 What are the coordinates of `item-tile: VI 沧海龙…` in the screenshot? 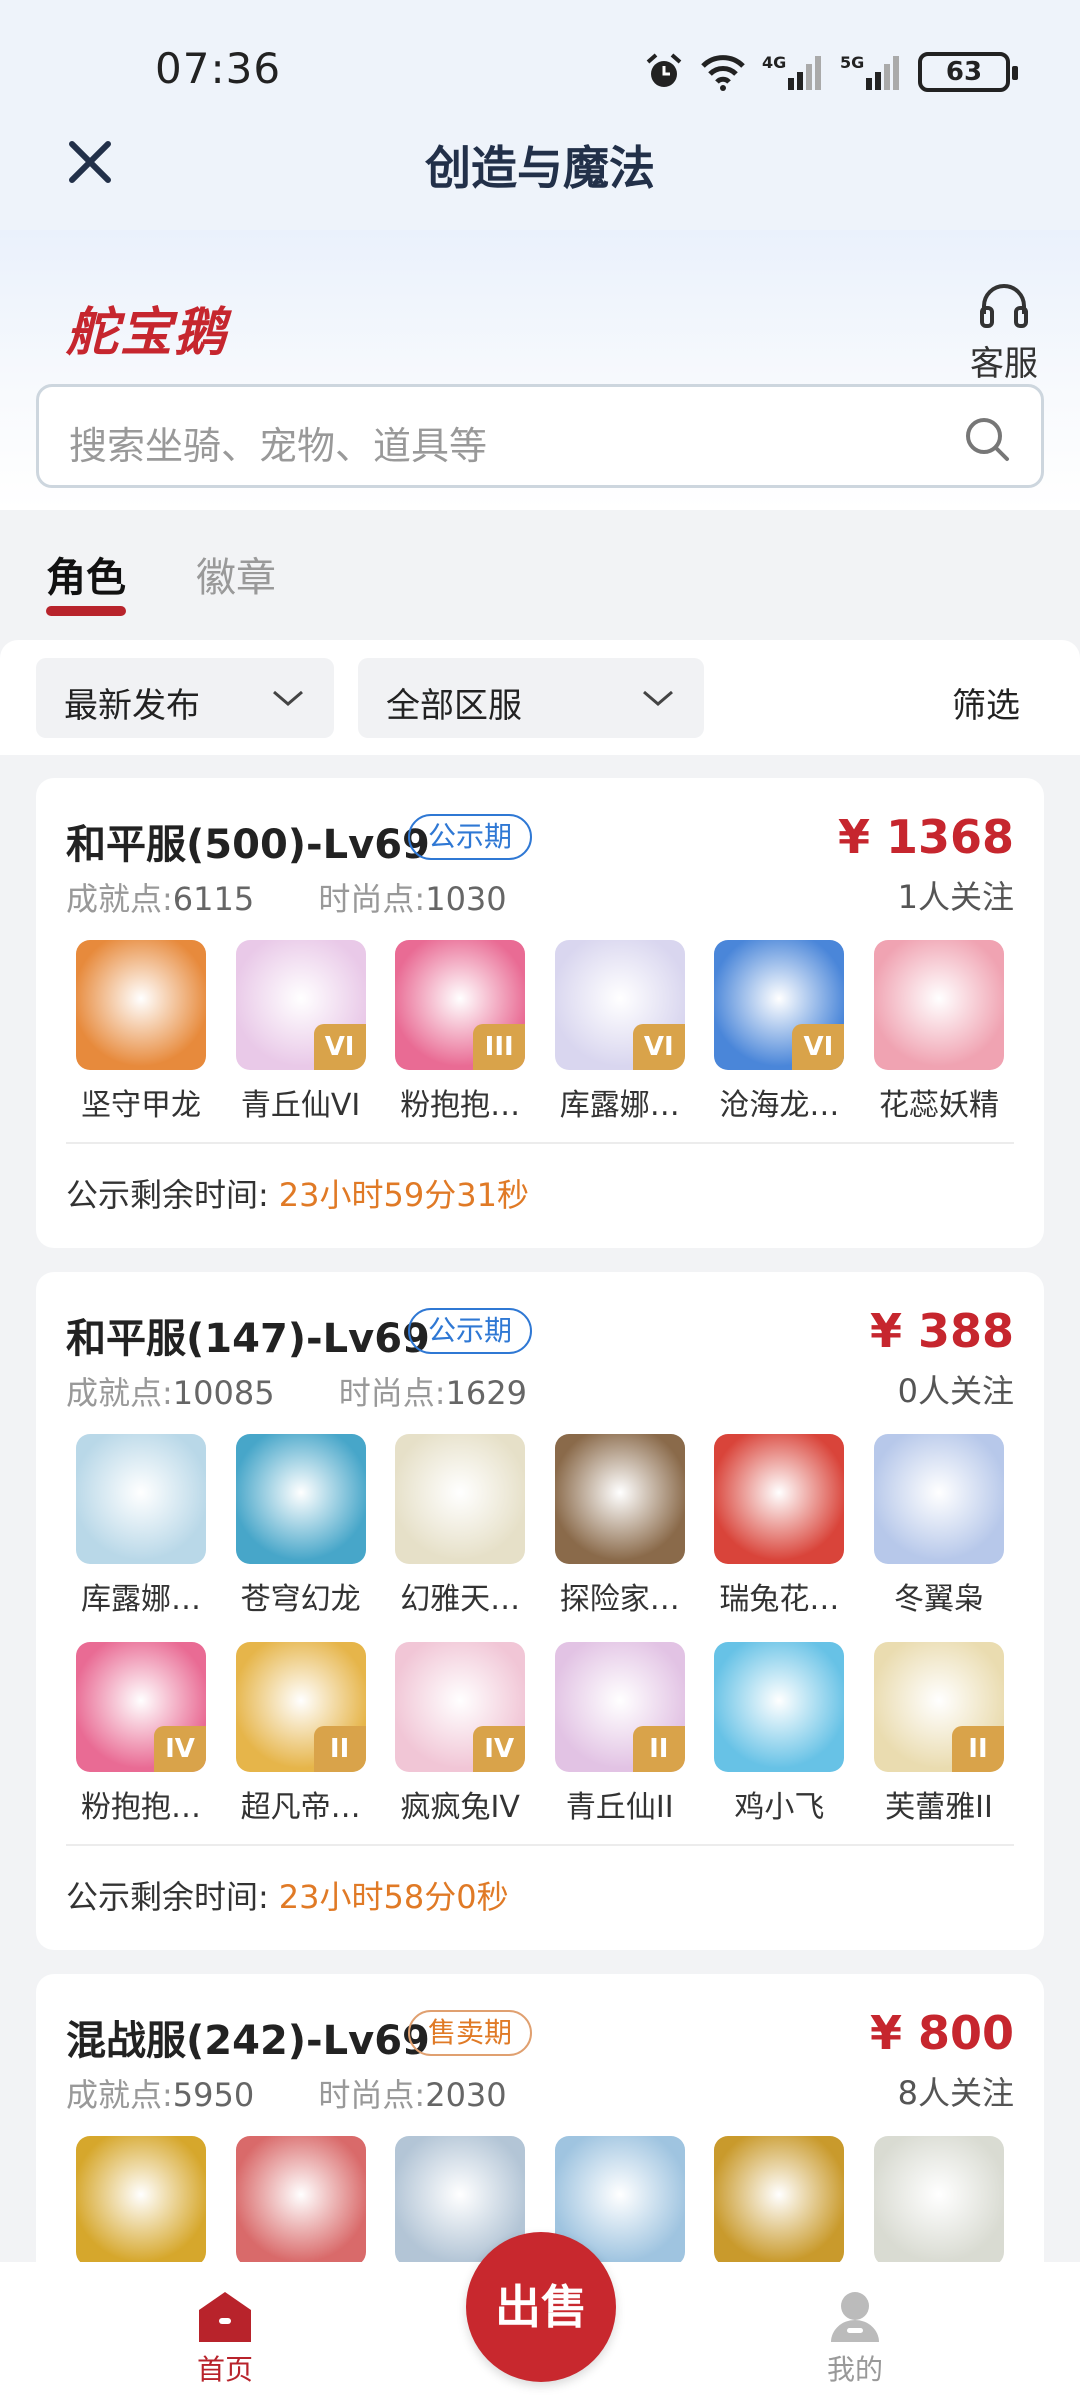 It's located at (779, 1032).